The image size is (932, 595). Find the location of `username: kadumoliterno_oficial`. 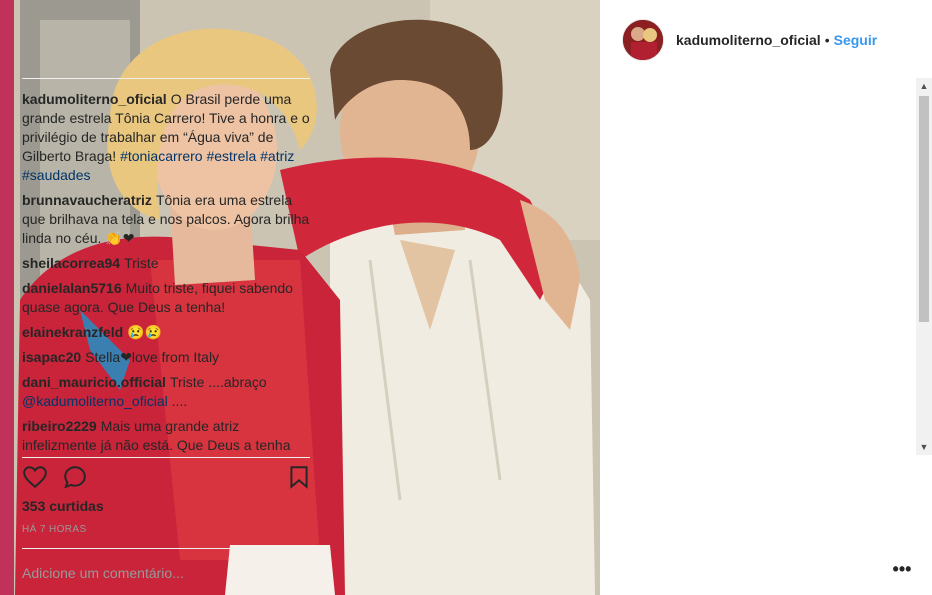

username: kadumoliterno_oficial is located at coordinates (748, 40).